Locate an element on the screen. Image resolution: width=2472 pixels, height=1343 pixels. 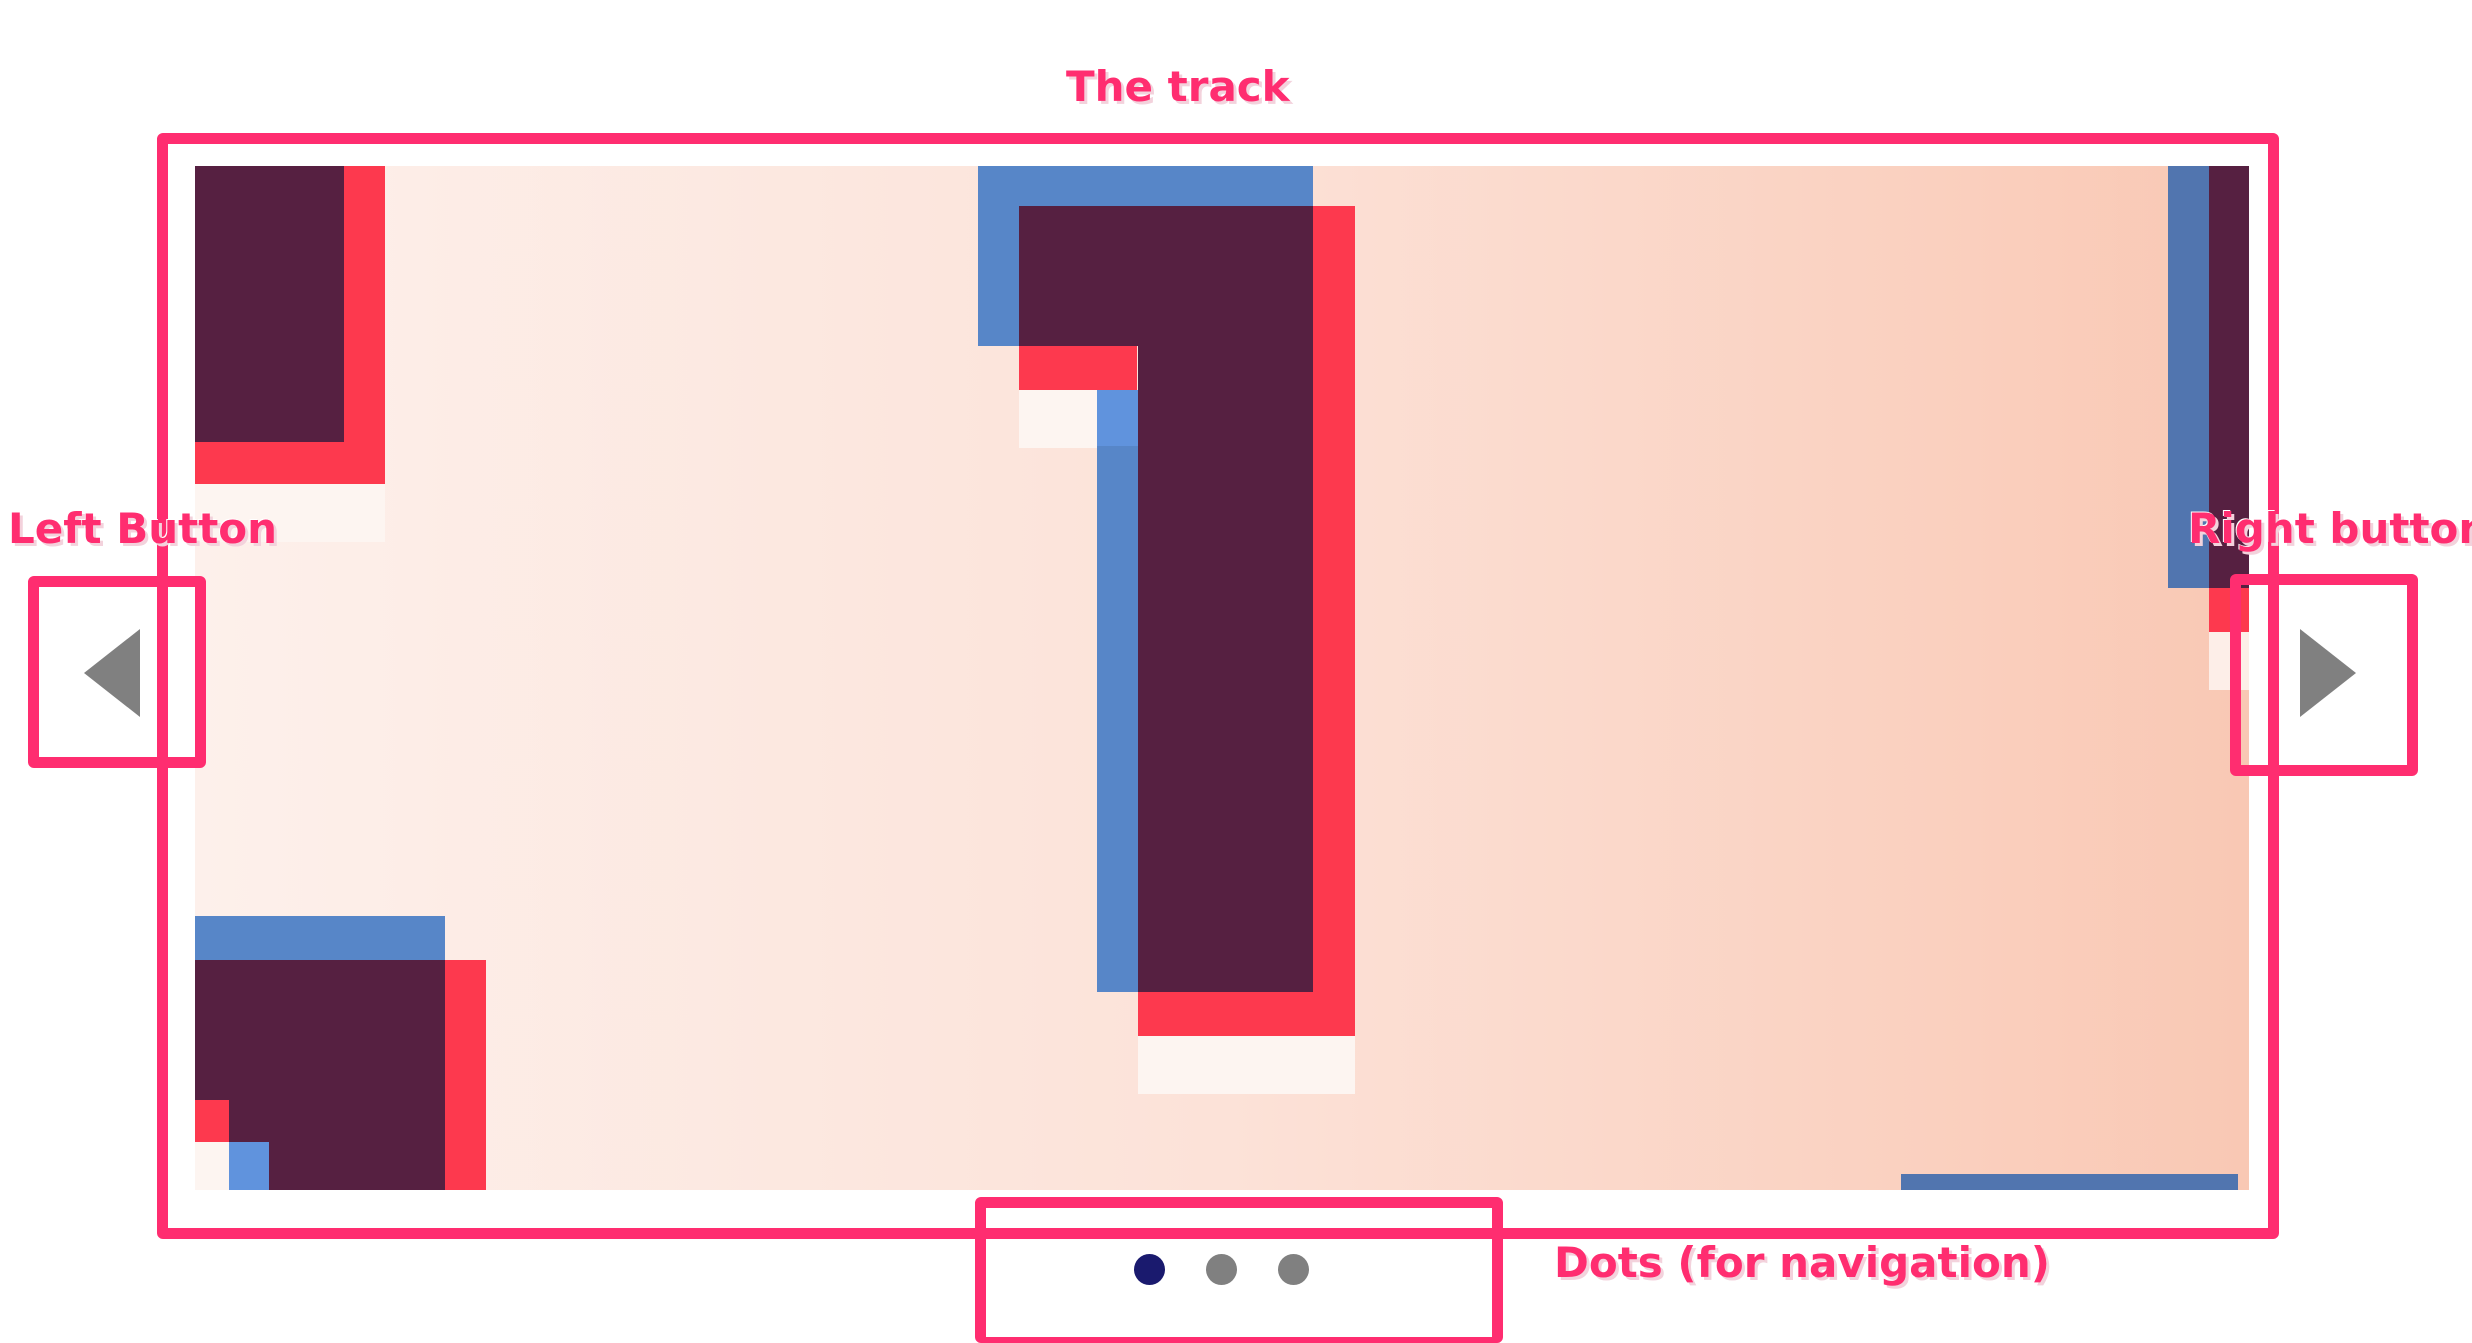
carousel-prev-button is located at coordinates (112, 673).